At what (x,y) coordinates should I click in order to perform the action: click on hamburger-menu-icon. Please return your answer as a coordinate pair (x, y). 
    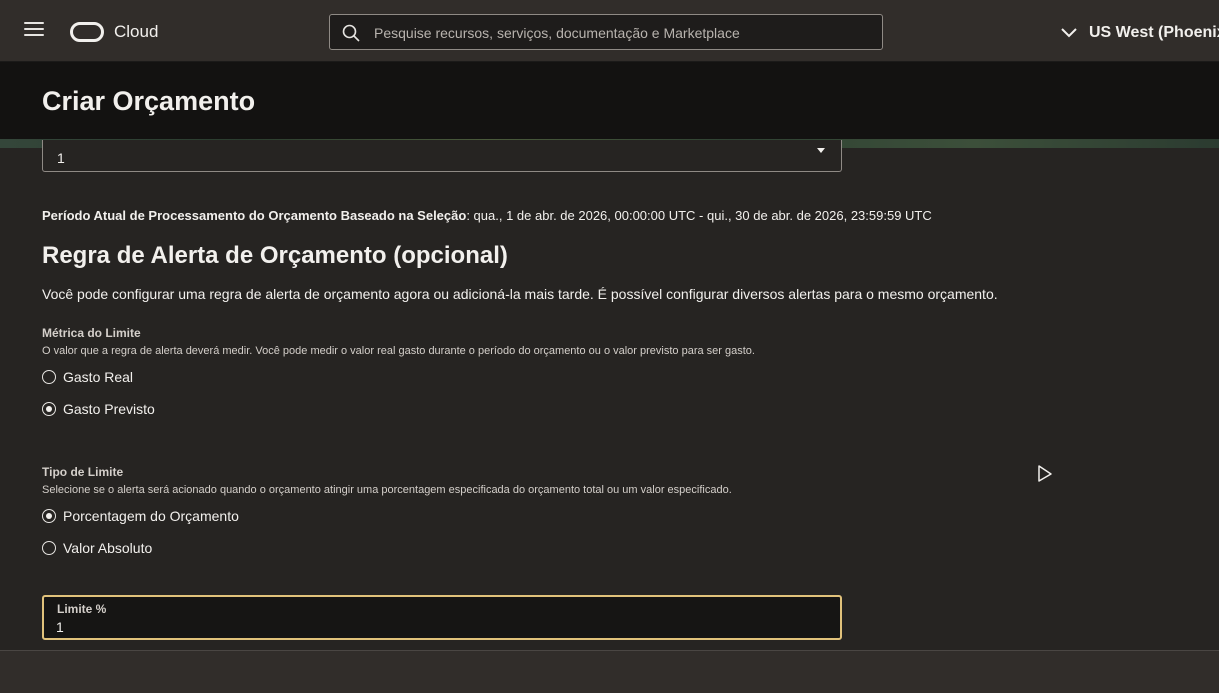
    Looking at the image, I should click on (34, 30).